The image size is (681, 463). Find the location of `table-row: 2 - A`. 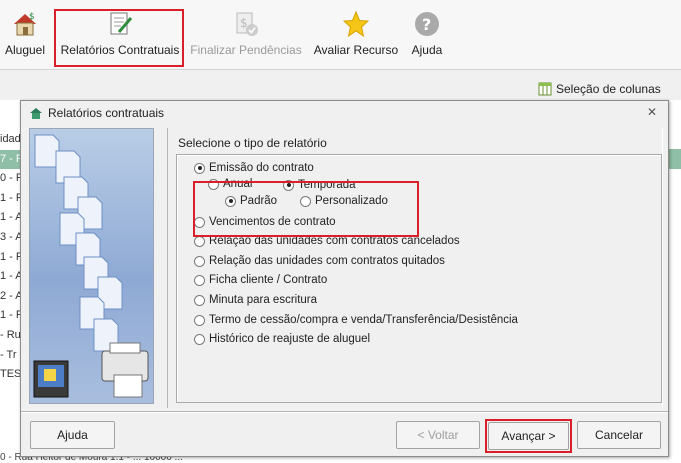

table-row: 2 - A is located at coordinates (11, 295).